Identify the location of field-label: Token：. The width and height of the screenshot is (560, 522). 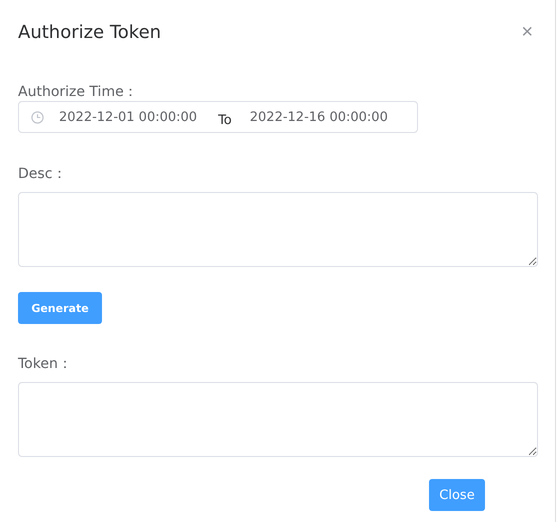
(45, 364).